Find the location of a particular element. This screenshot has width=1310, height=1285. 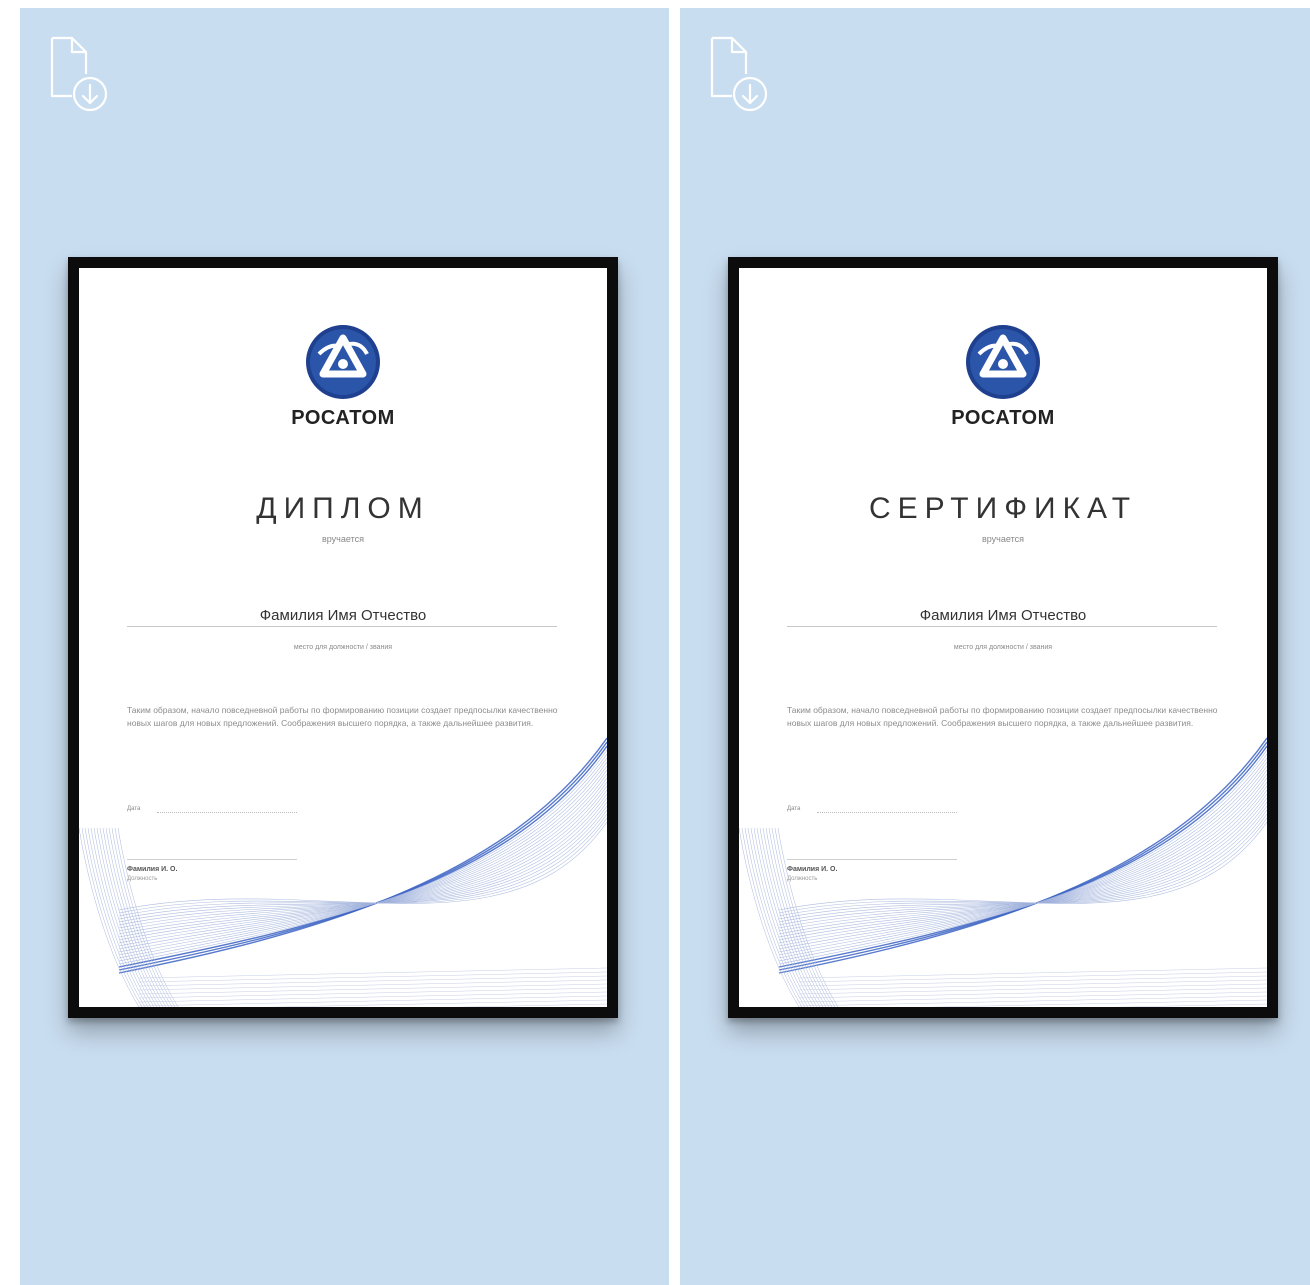

document-title: СЕРТИФИКАТ is located at coordinates (1003, 508).